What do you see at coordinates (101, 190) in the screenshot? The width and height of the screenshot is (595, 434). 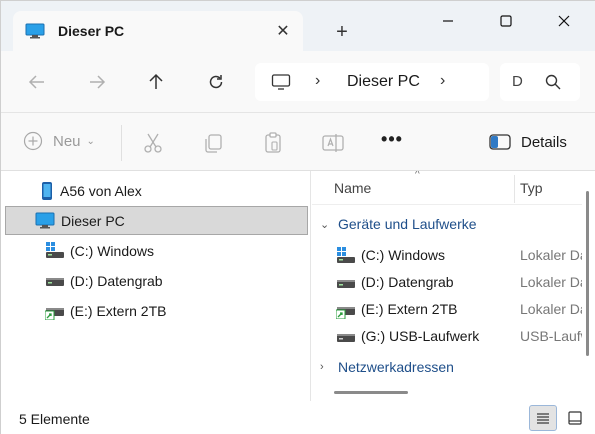 I see `sidebar-item-label: A56 von Alex` at bounding box center [101, 190].